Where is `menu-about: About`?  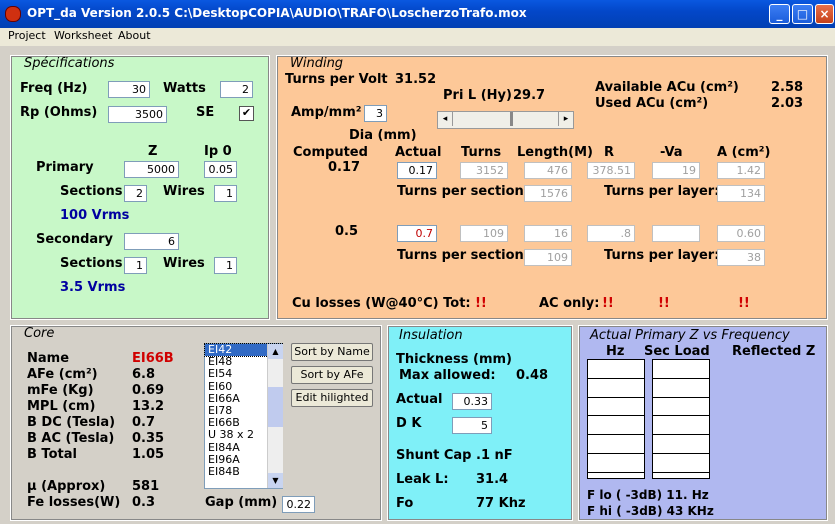 menu-about: About is located at coordinates (134, 35).